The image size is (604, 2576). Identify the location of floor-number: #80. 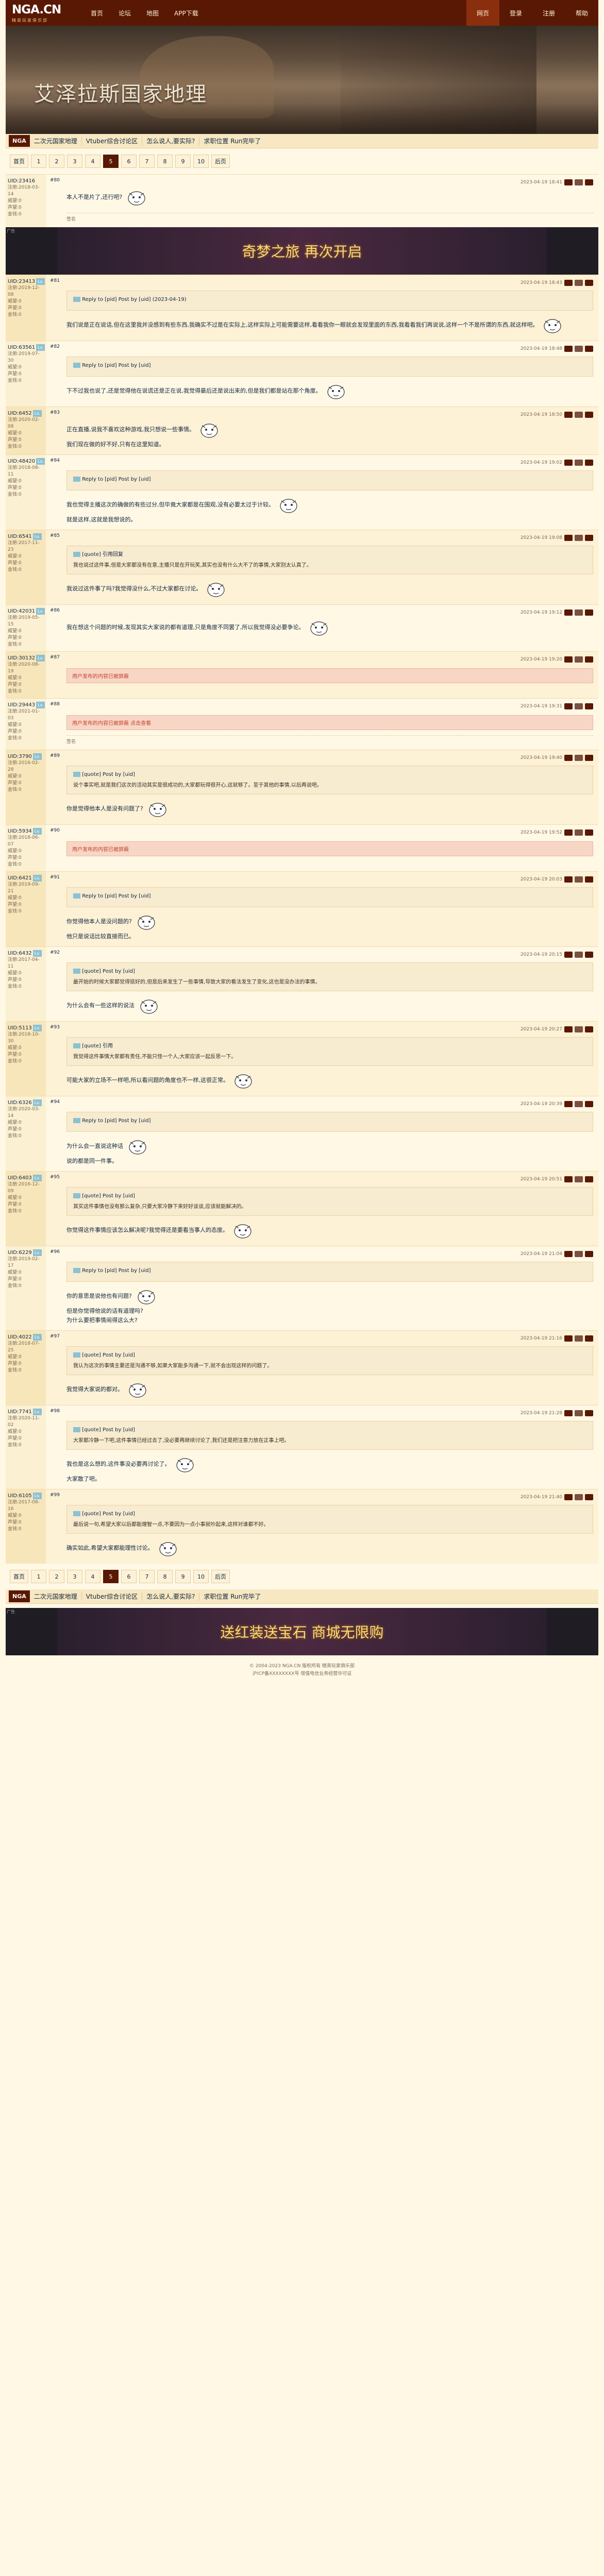
(55, 180).